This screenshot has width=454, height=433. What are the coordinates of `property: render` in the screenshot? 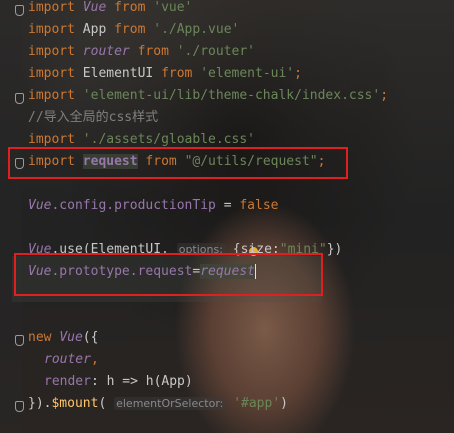 It's located at (67, 381).